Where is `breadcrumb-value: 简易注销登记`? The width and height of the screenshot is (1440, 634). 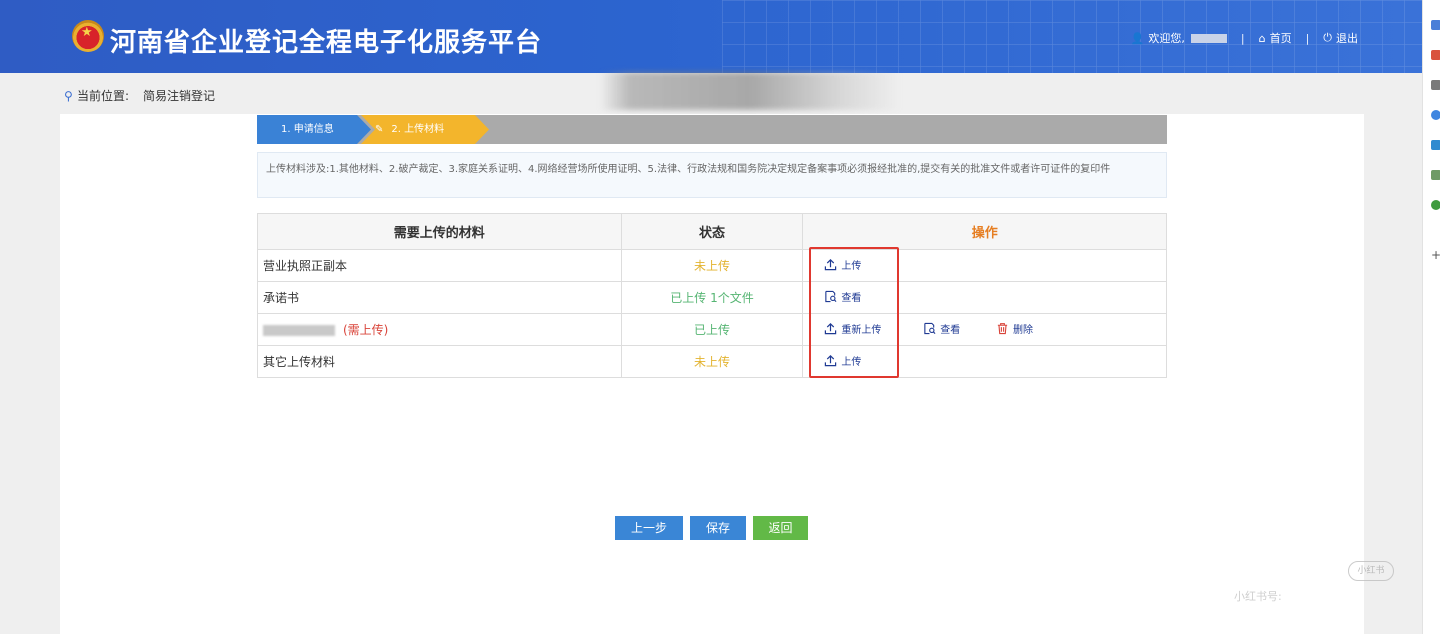 breadcrumb-value: 简易注销登记 is located at coordinates (179, 96).